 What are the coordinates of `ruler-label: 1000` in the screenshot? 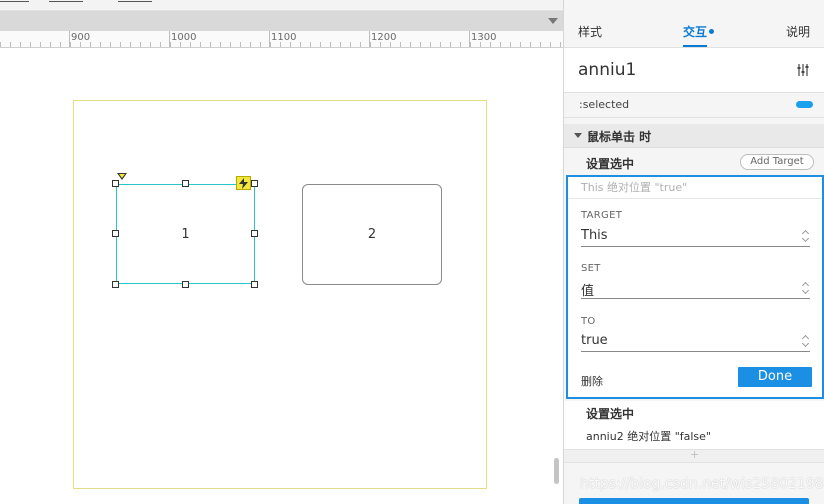 It's located at (184, 37).